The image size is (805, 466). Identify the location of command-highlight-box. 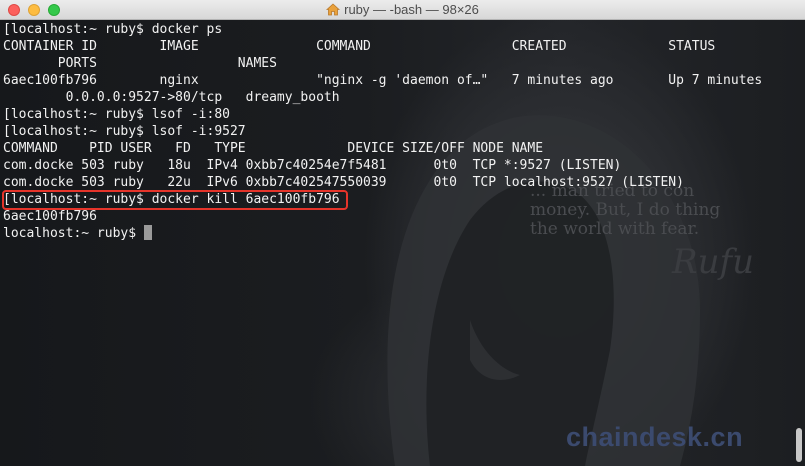
(175, 200).